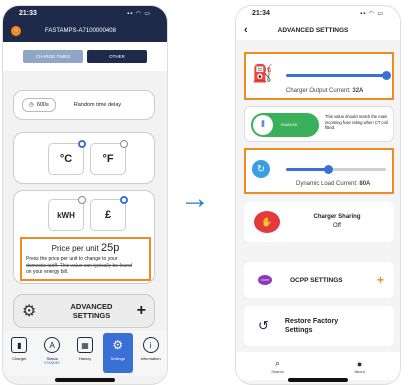 The height and width of the screenshot is (385, 410). What do you see at coordinates (318, 366) in the screenshot?
I see `bottom-nav: ⌕ Search ● About` at bounding box center [318, 366].